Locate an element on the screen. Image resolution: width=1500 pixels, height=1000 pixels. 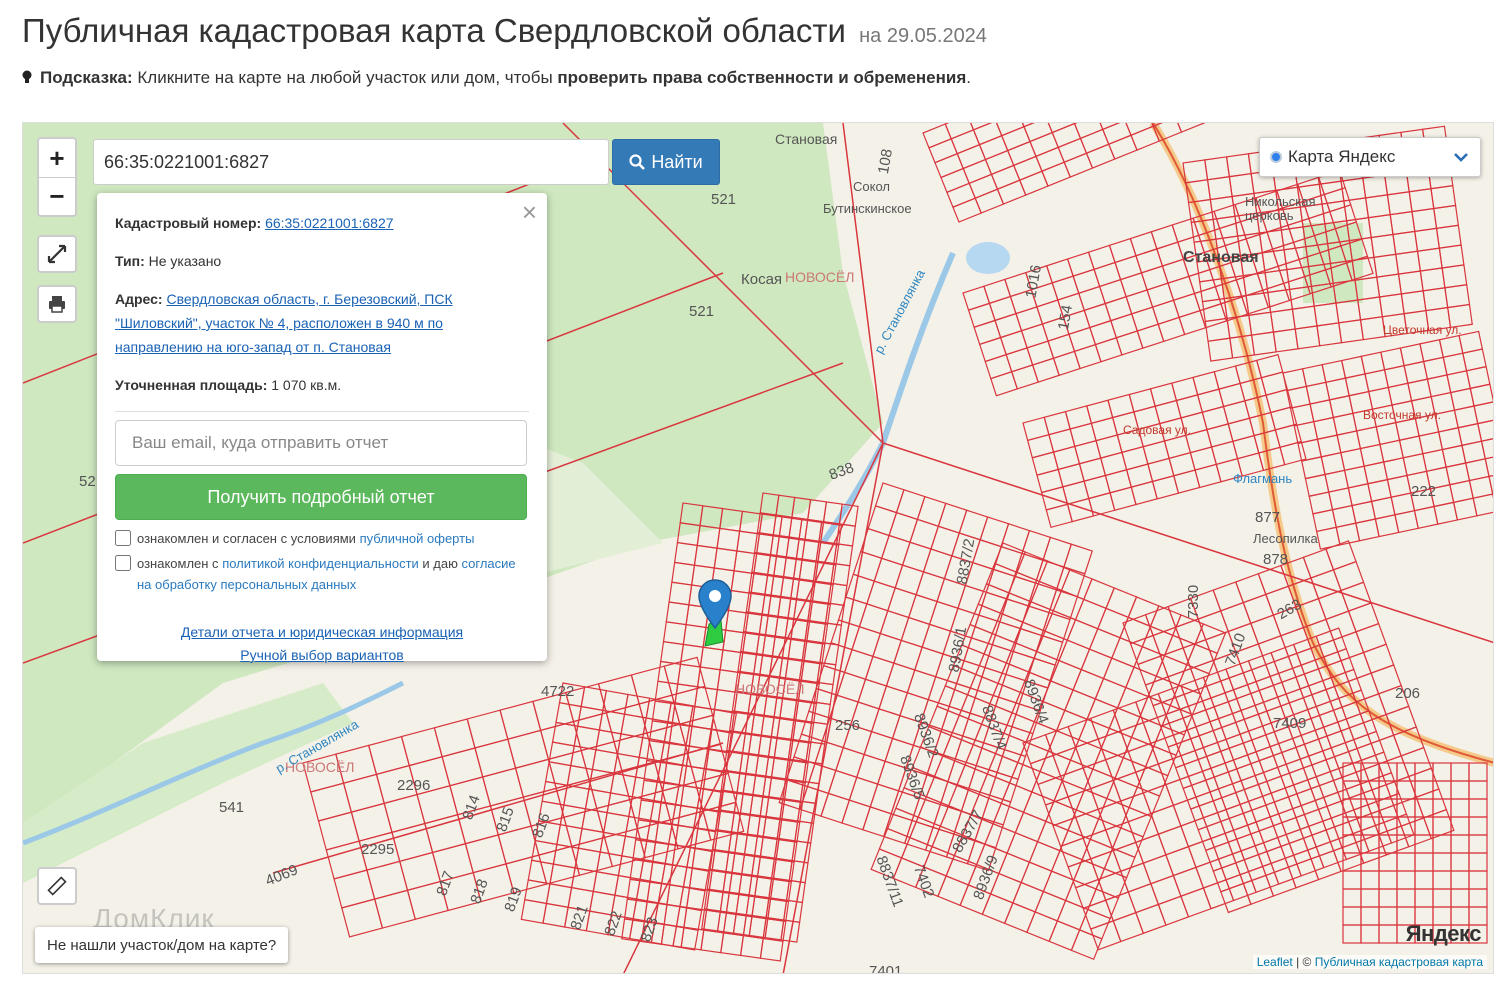
fullscreen-button is located at coordinates (57, 254).